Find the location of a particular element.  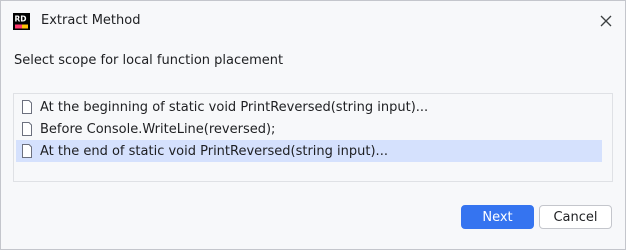

svg-text: RD is located at coordinates (21, 19).